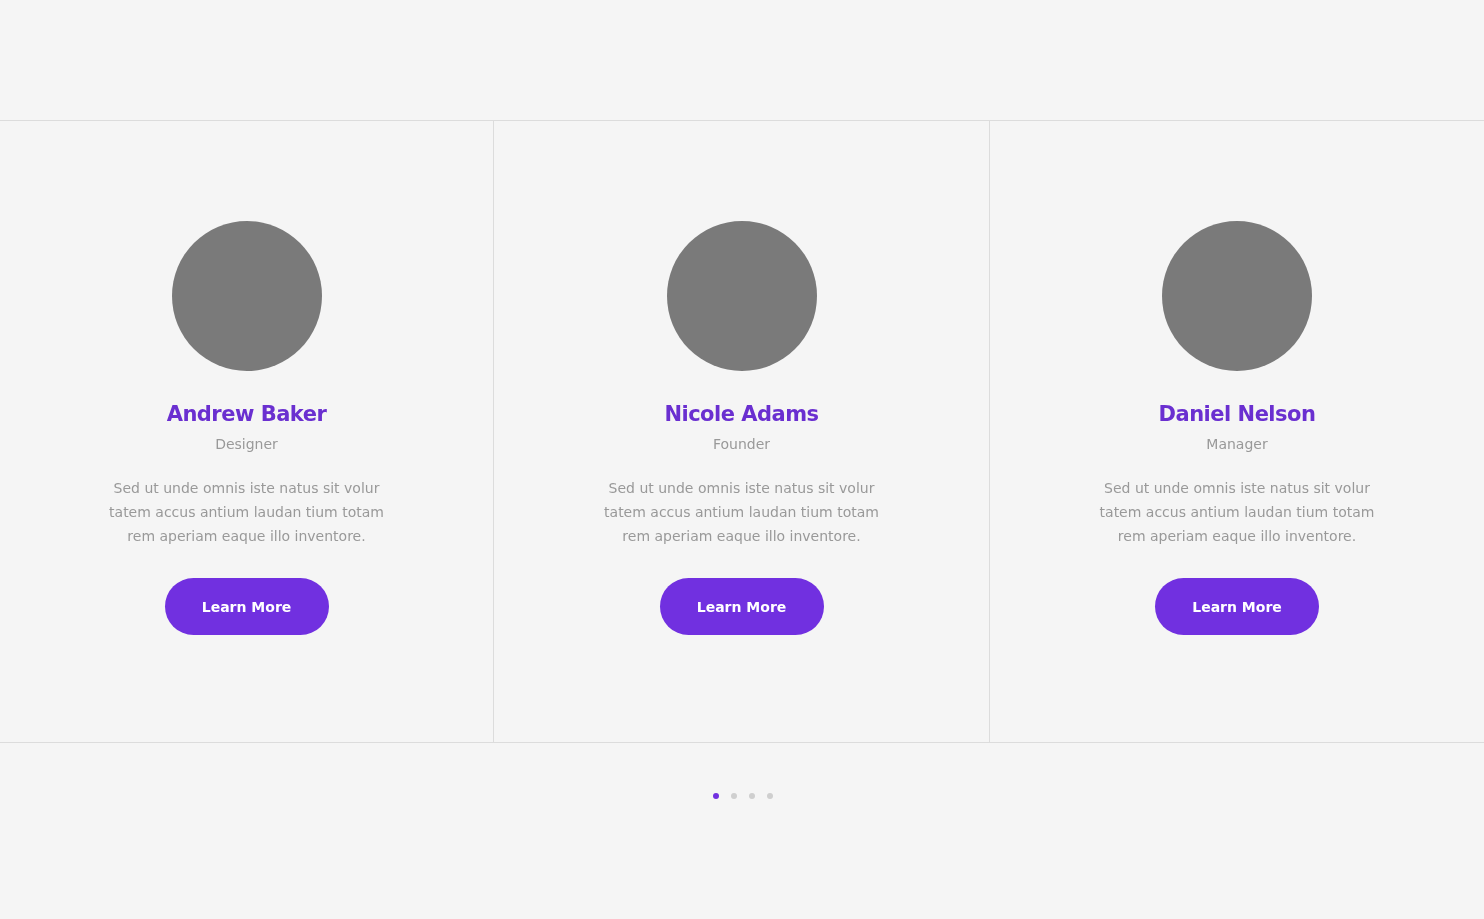 This screenshot has width=1484, height=919. I want to click on member-name: Daniel Nelson, so click(1237, 414).